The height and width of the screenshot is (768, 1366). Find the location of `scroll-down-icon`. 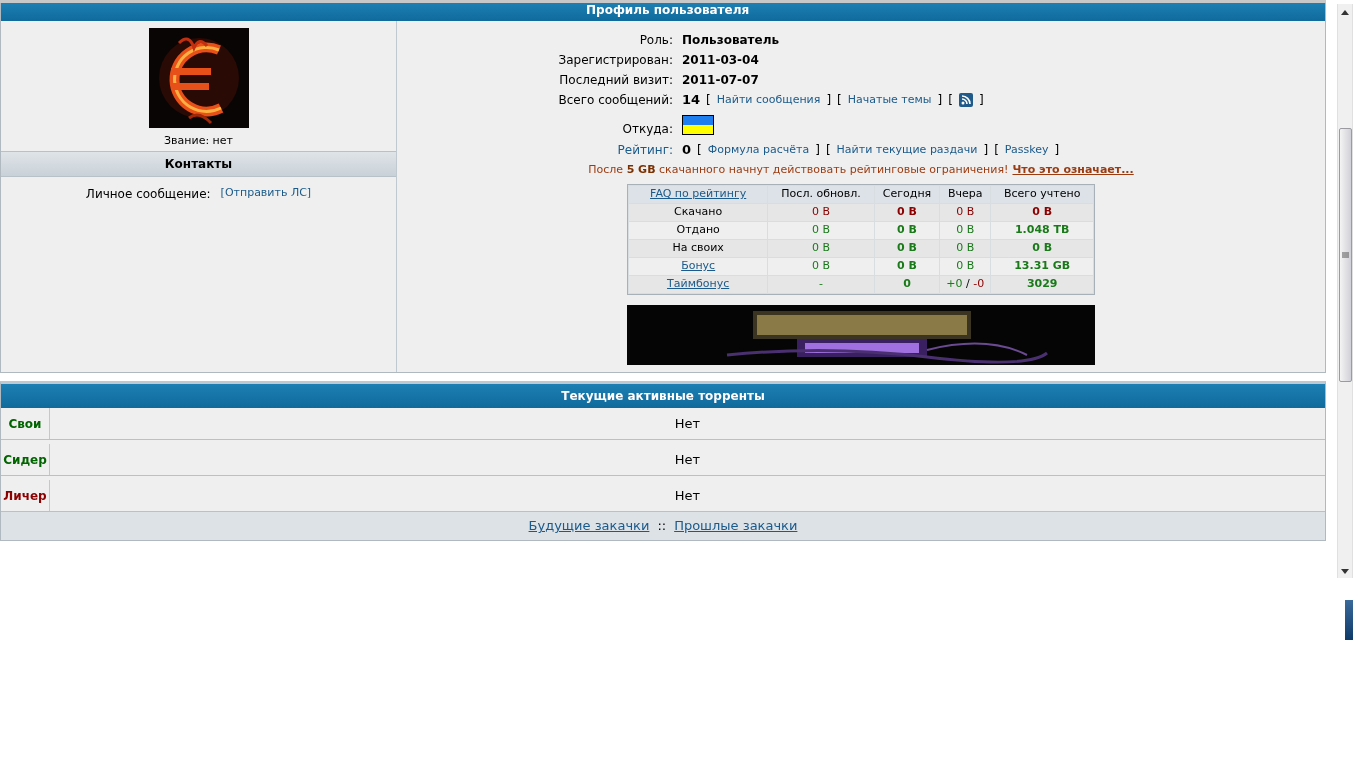

scroll-down-icon is located at coordinates (1345, 571).